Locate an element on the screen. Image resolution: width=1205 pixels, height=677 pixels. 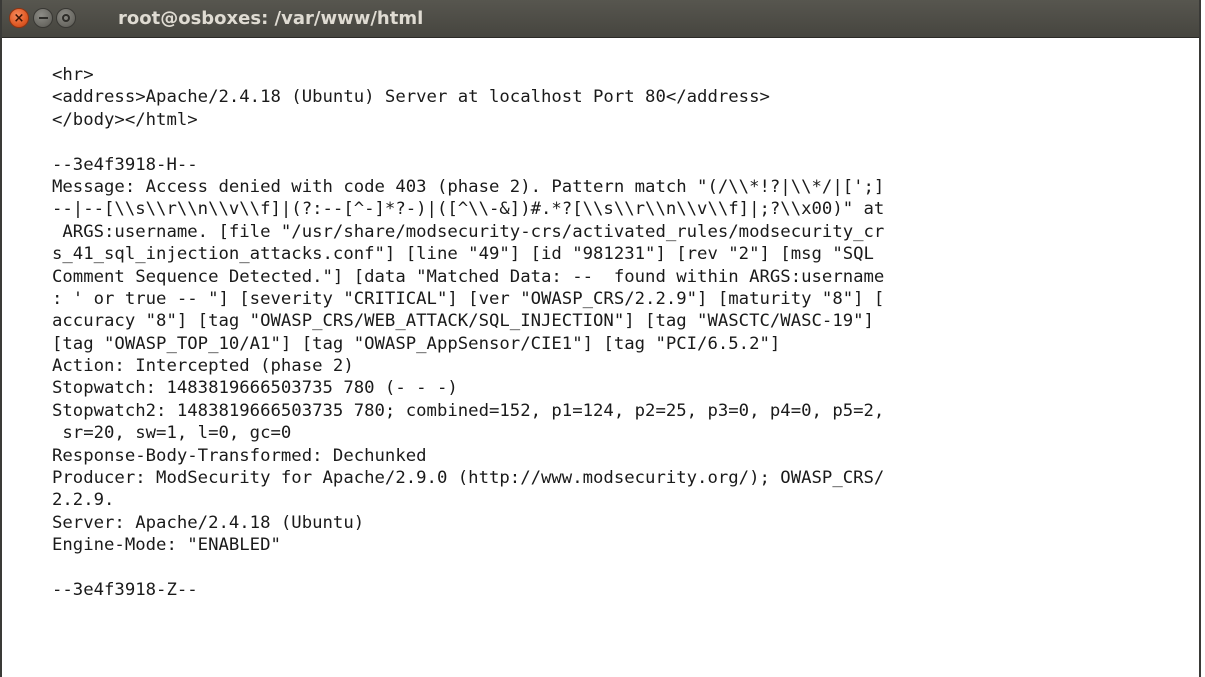
maximize-button is located at coordinates (66, 18).